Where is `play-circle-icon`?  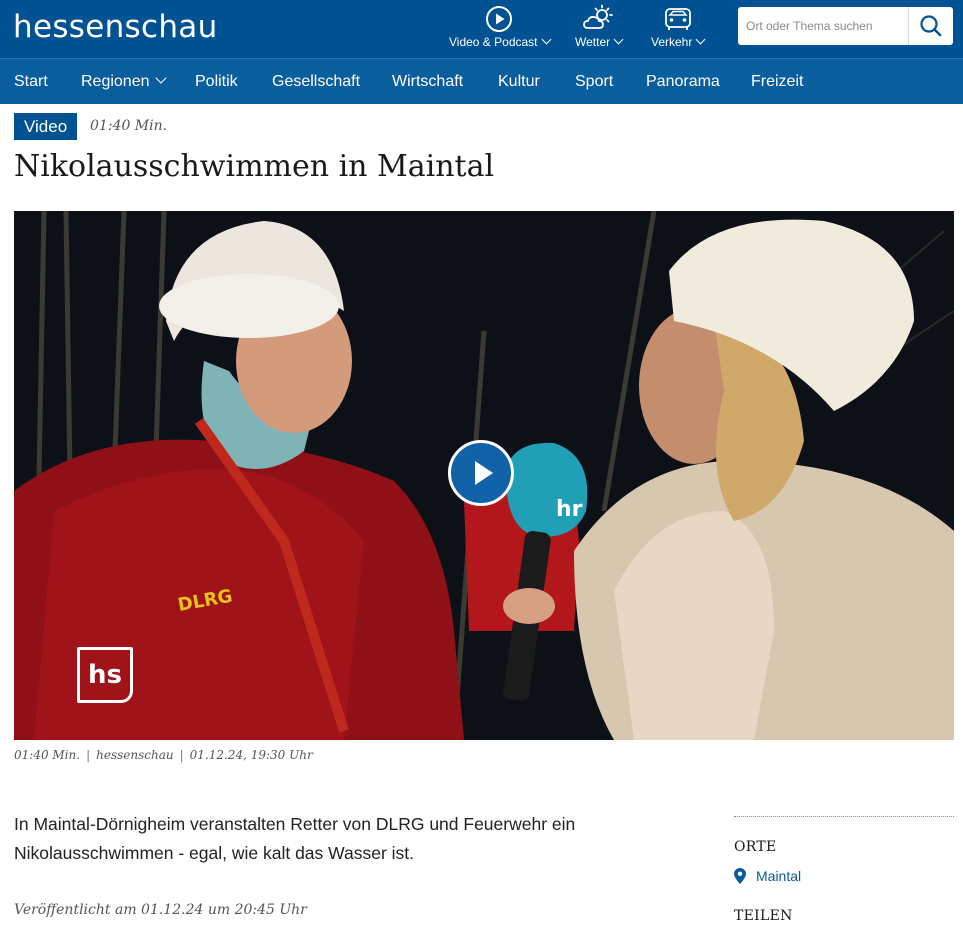
play-circle-icon is located at coordinates (499, 19).